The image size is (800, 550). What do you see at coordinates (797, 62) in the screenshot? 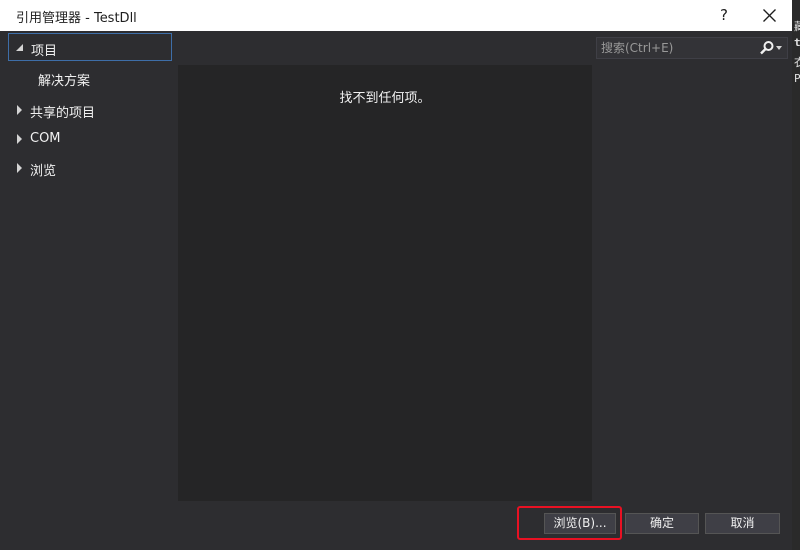
I see `background-text: 衣` at bounding box center [797, 62].